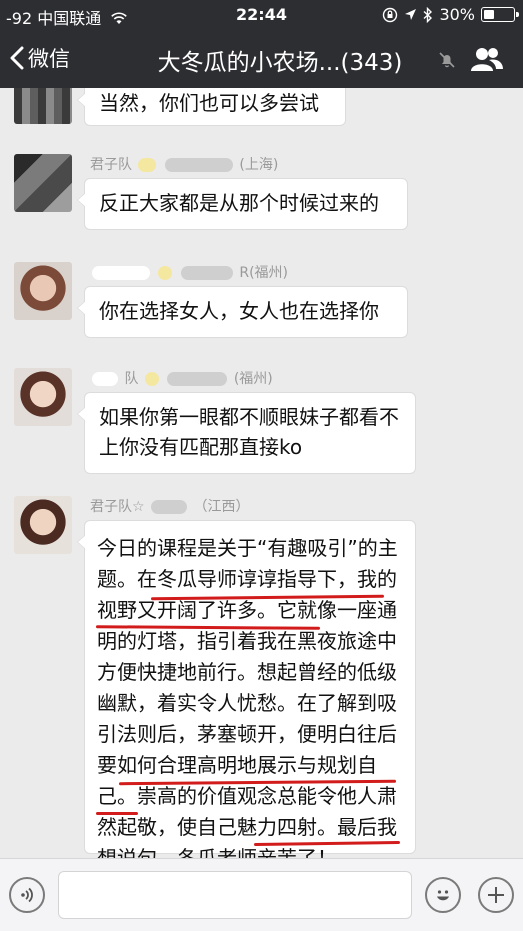  I want to click on voice-icon, so click(27, 895).